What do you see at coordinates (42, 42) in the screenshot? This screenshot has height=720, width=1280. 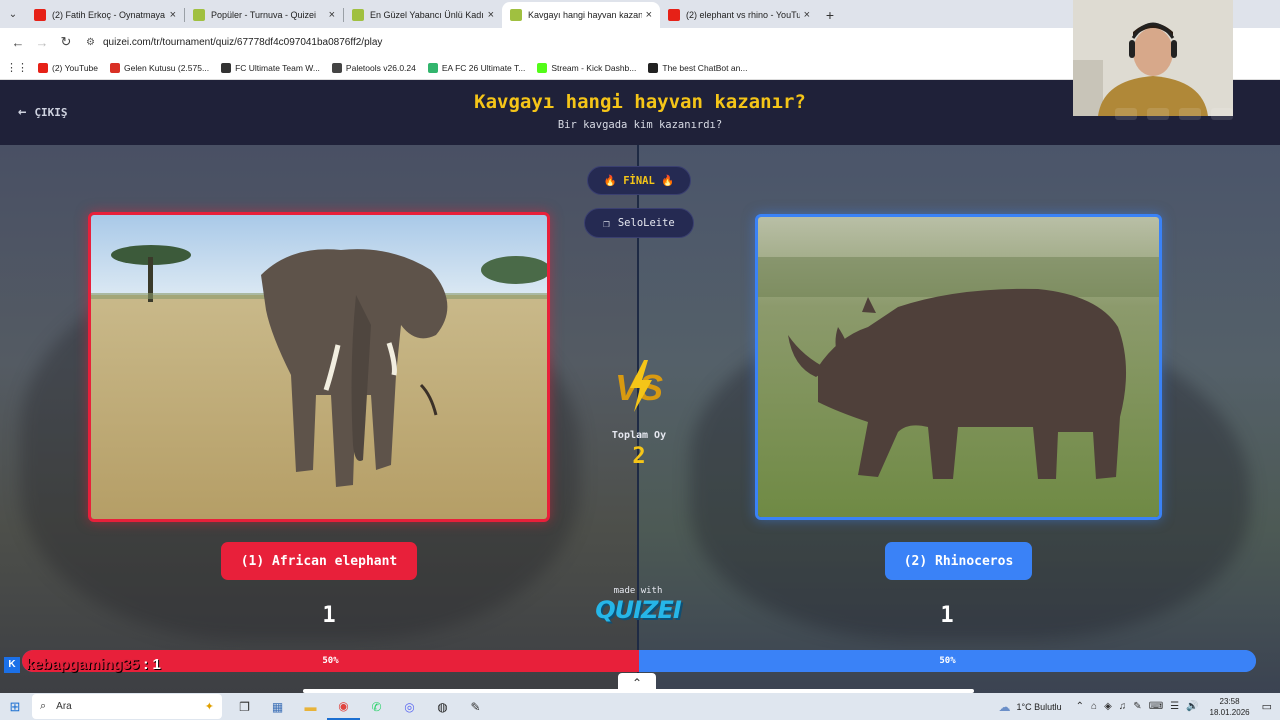 I see `forward-button: →` at bounding box center [42, 42].